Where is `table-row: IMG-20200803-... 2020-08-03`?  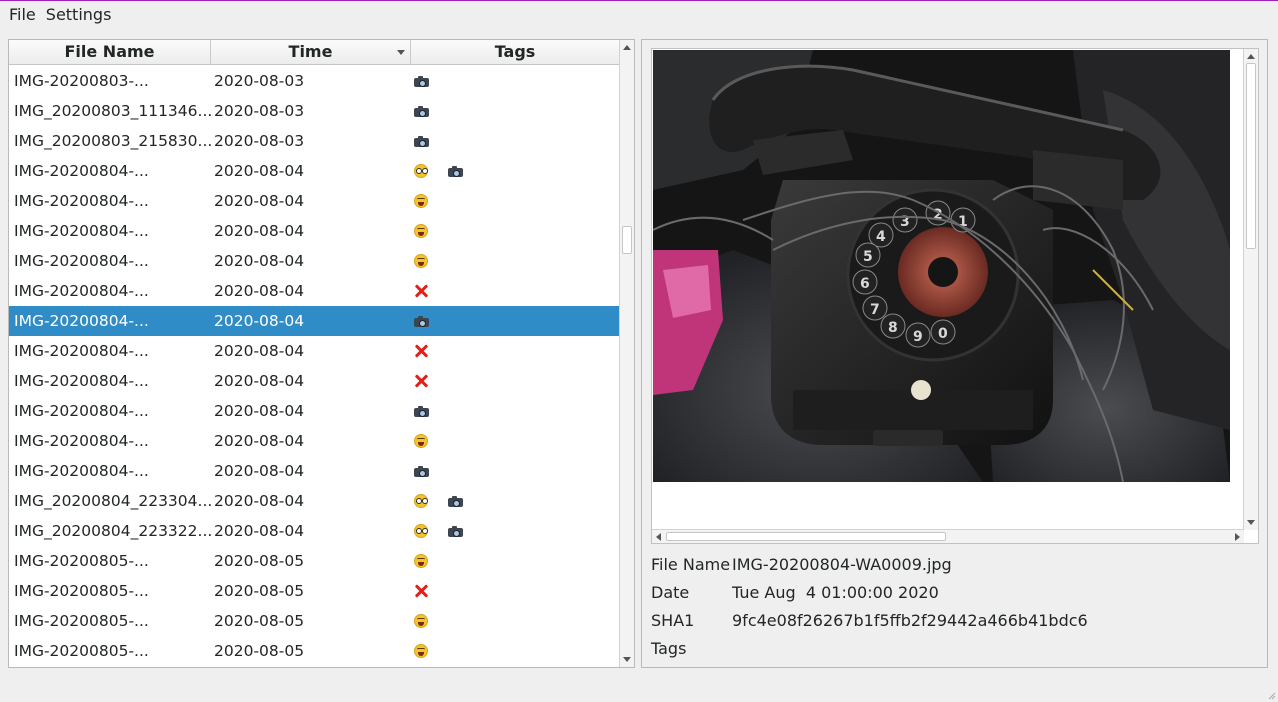
table-row: IMG-20200803-... 2020-08-03 is located at coordinates (314, 81).